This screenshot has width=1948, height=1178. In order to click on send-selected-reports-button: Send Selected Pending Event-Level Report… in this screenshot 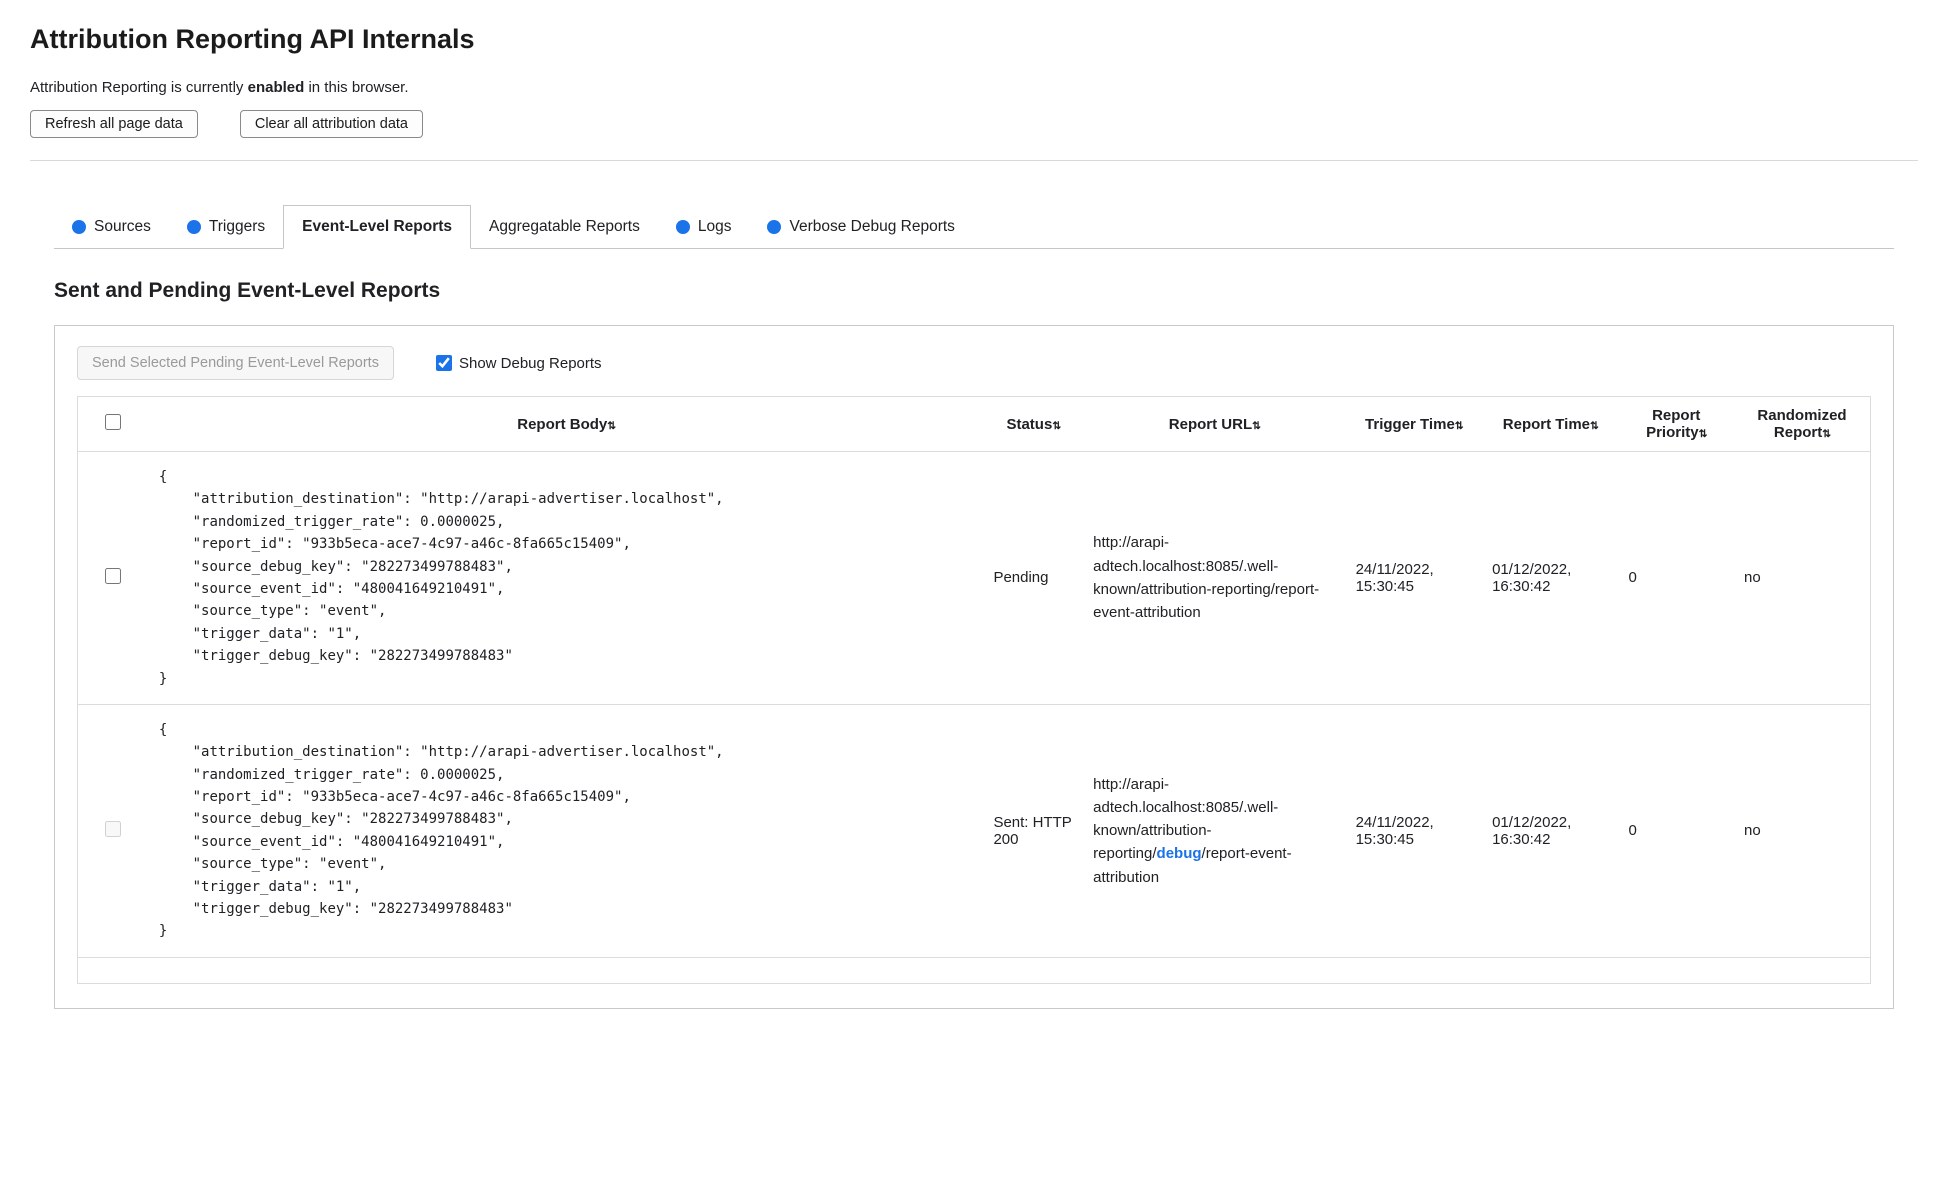, I will do `click(235, 363)`.